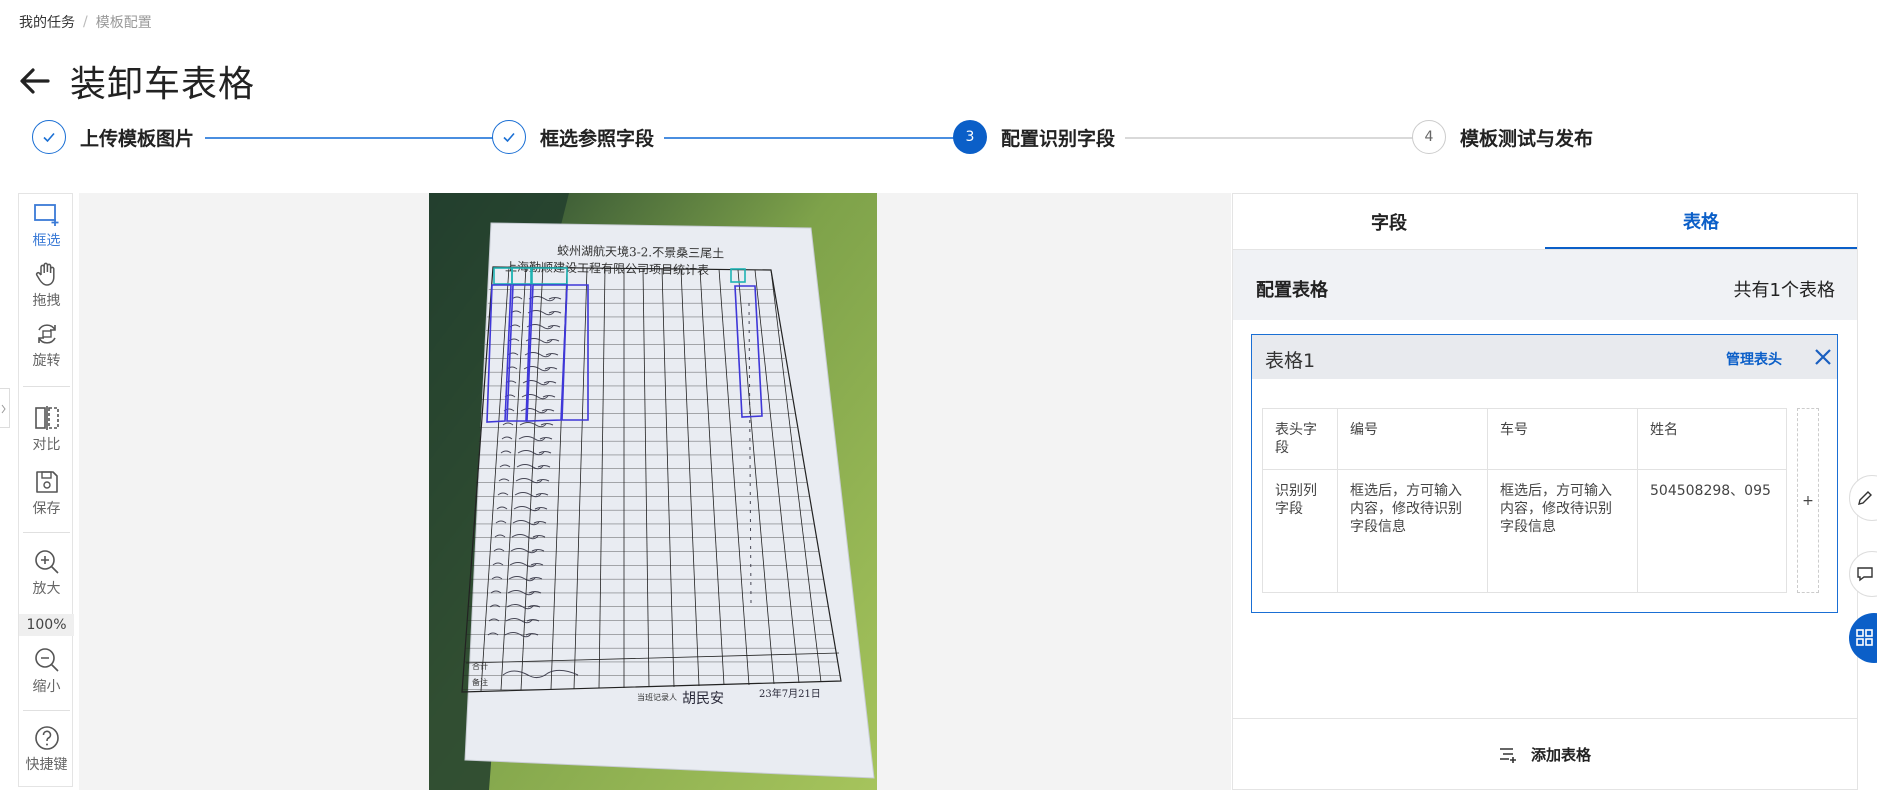 The height and width of the screenshot is (804, 1877). I want to click on doc-heading-1: 蛟州湖航天境3-2.不景桑三尾土, so click(640, 252).